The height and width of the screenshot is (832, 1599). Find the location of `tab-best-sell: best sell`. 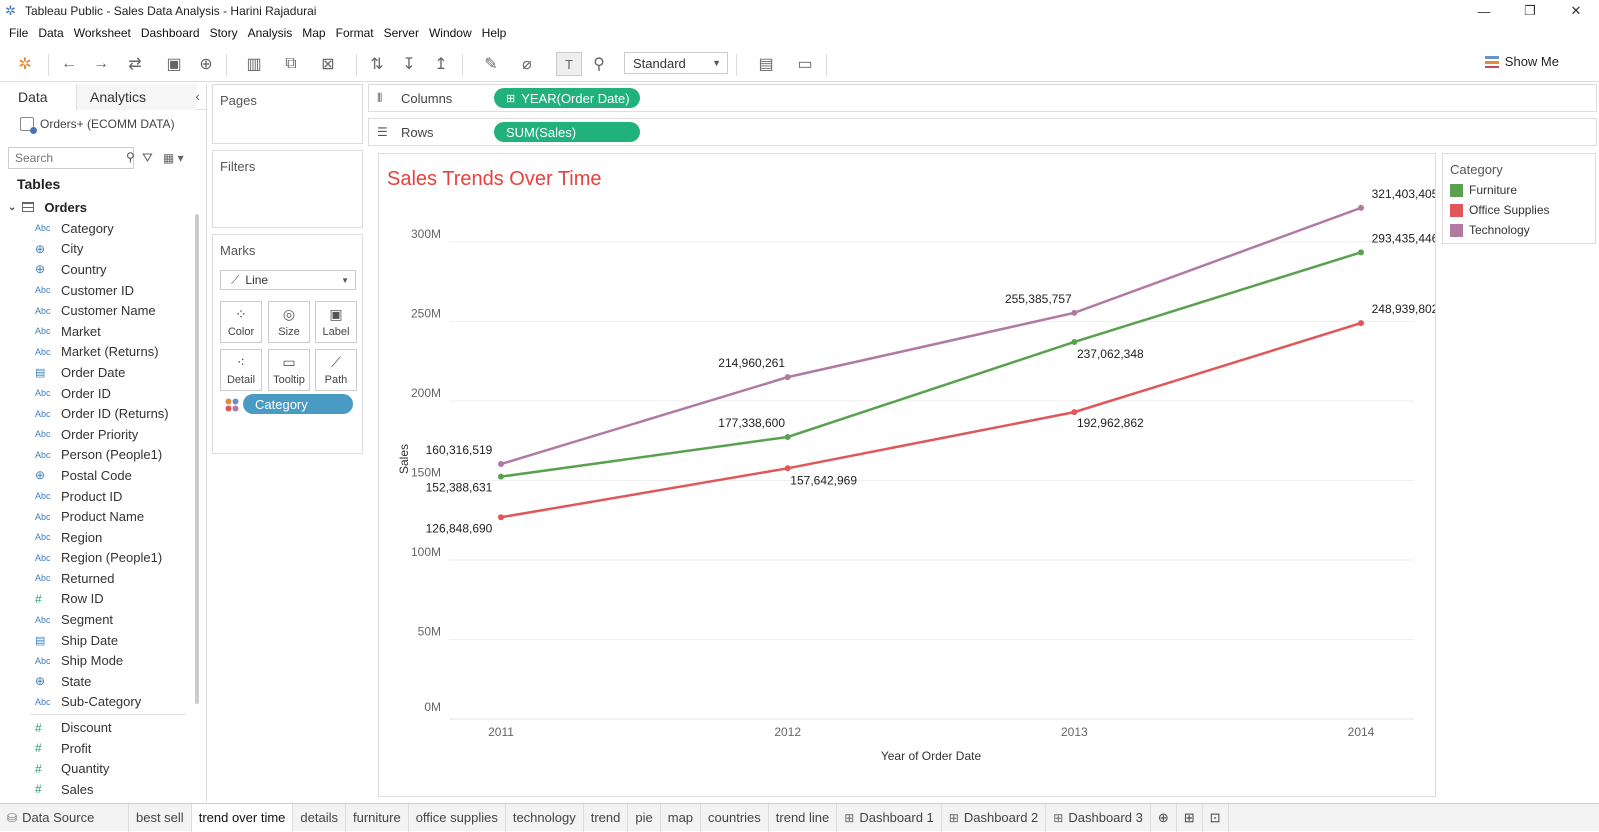

tab-best-sell: best sell is located at coordinates (160, 817).